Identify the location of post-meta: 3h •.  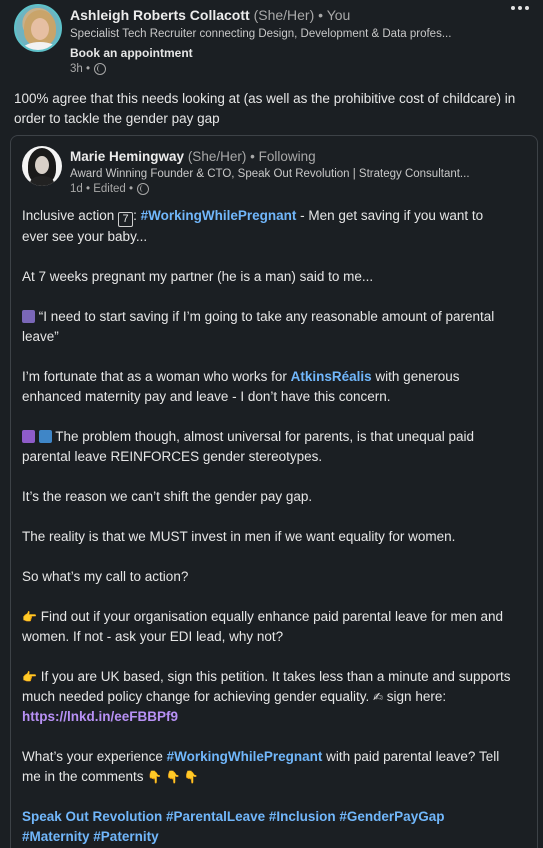
(88, 69).